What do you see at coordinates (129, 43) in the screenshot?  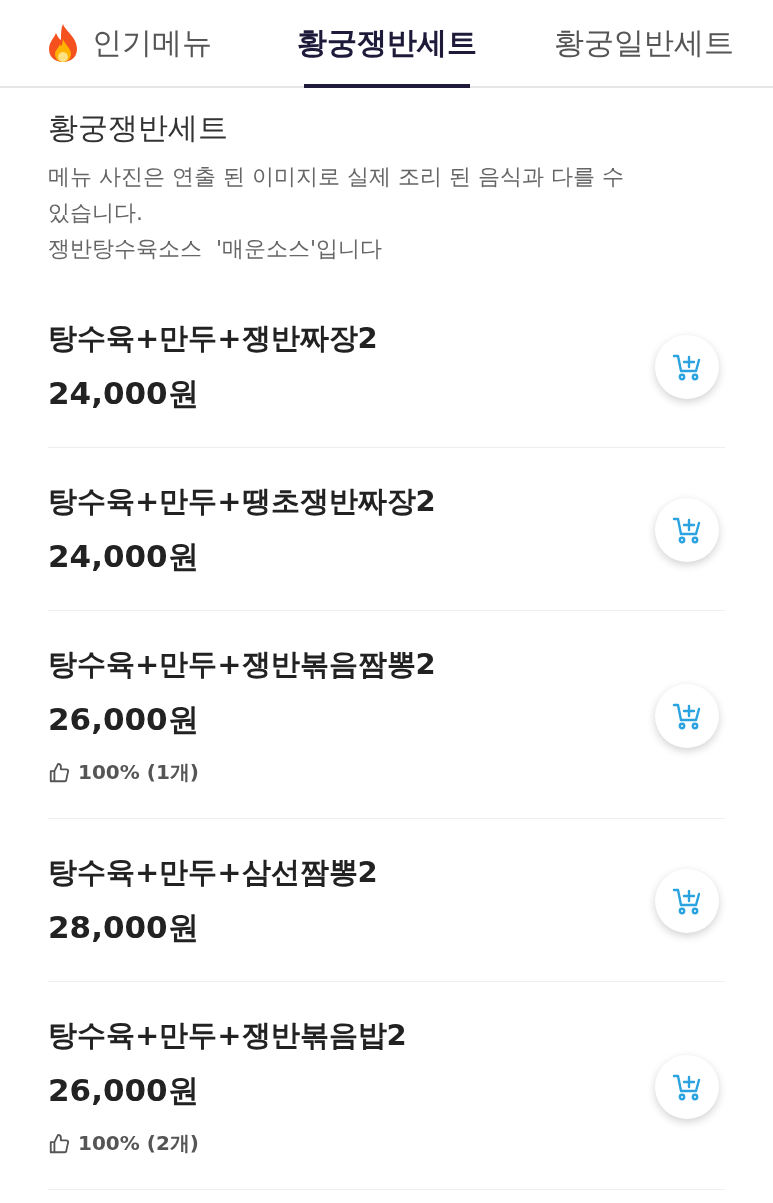 I see `category-tab: 인기메뉴` at bounding box center [129, 43].